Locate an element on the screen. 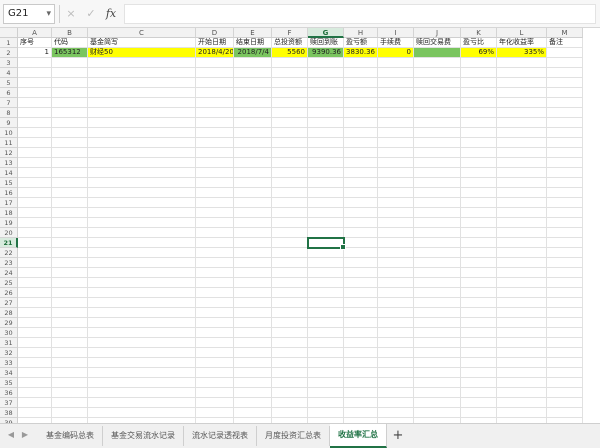 The image size is (600, 448). cell-k15 is located at coordinates (479, 183).